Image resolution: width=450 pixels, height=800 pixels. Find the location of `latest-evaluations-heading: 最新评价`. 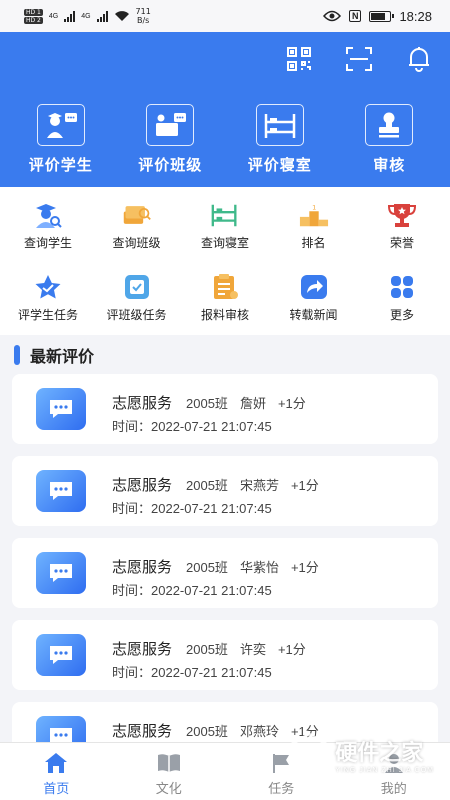

latest-evaluations-heading: 最新评价 is located at coordinates (54, 355).